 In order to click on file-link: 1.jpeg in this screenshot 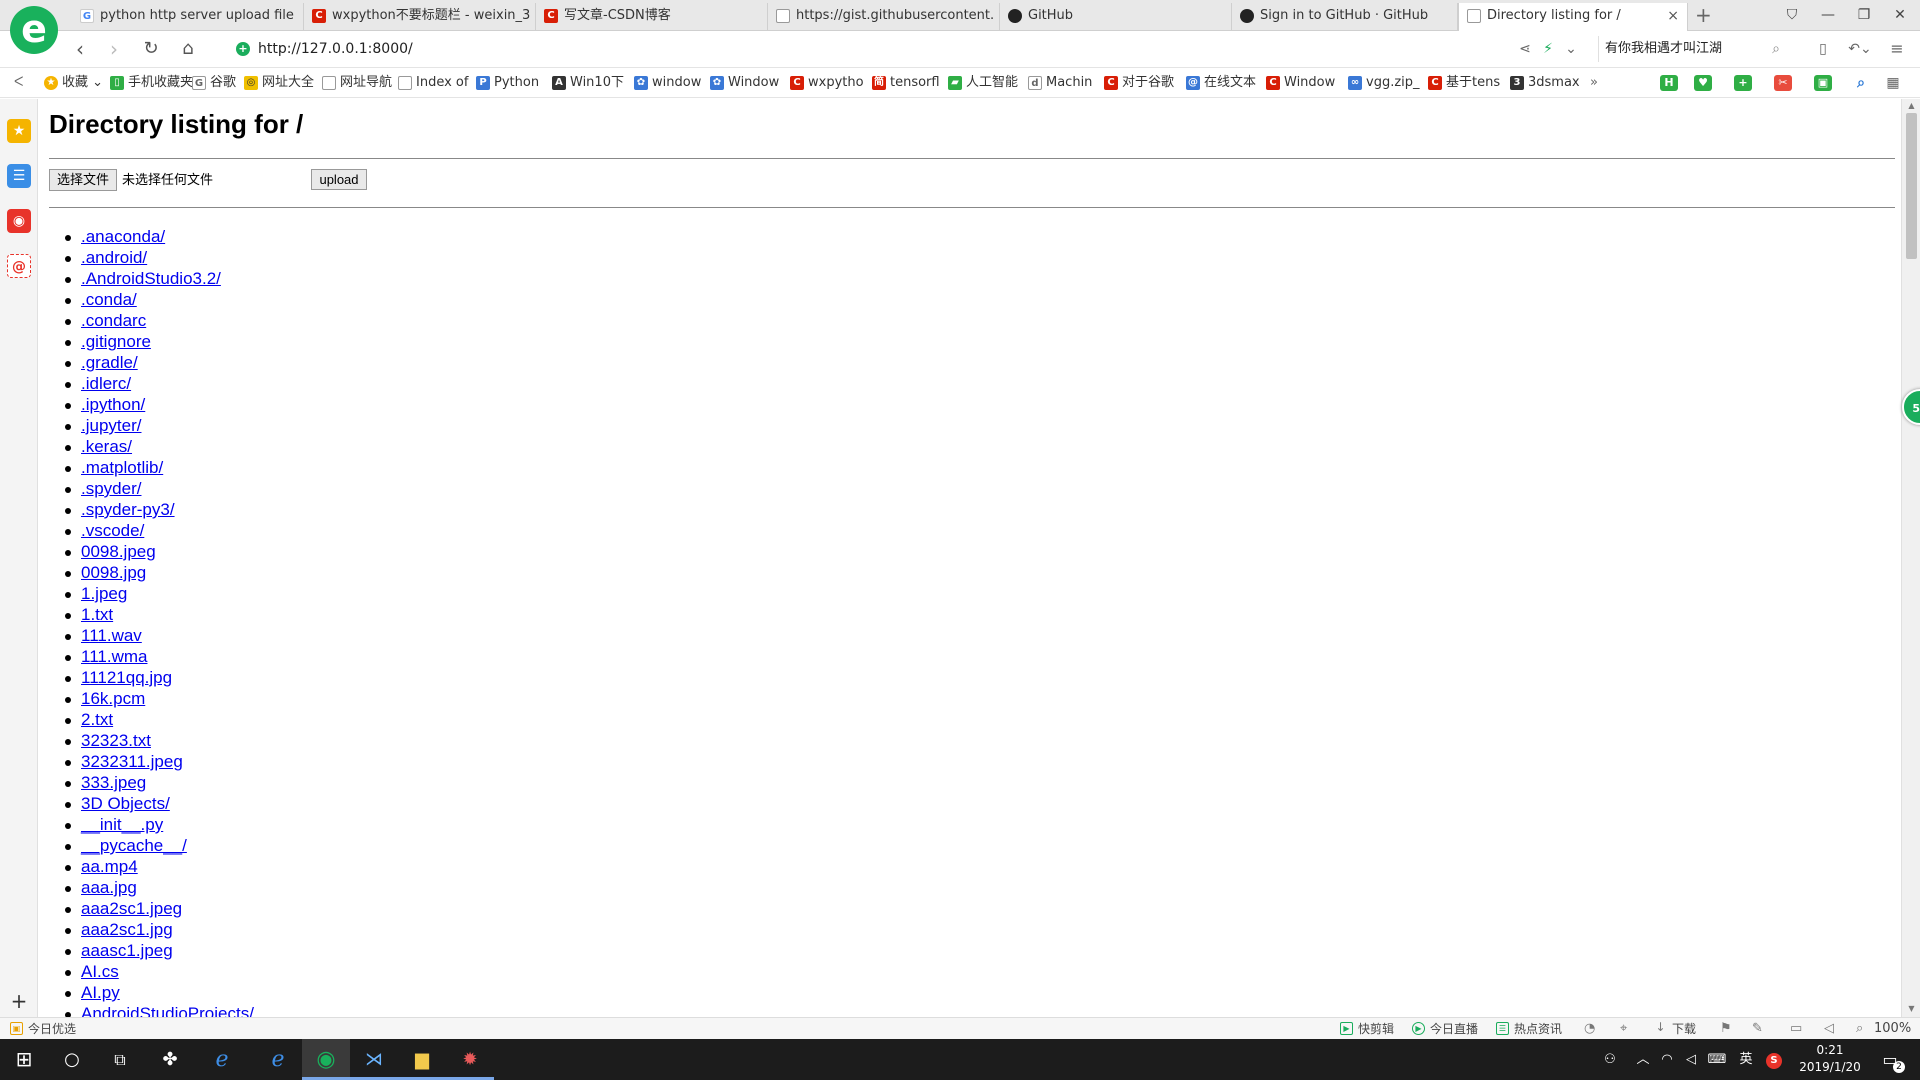, I will do `click(104, 593)`.